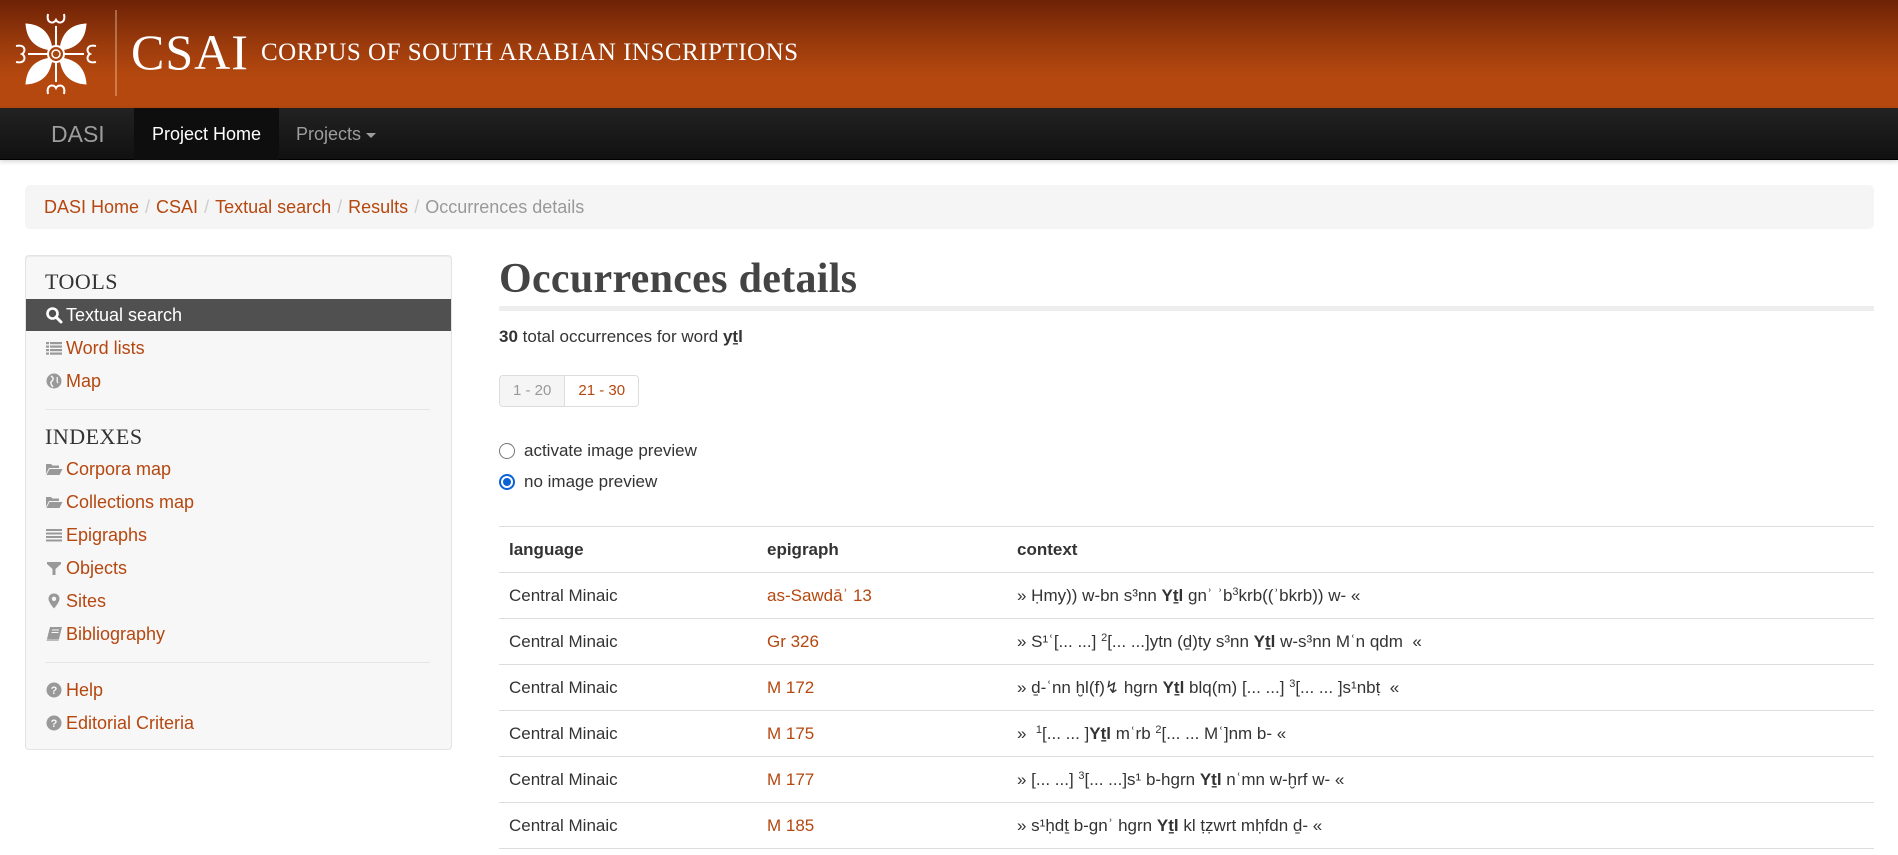 Image resolution: width=1898 pixels, height=855 pixels. I want to click on sidebar-item-collections-map: Collections map, so click(238, 502).